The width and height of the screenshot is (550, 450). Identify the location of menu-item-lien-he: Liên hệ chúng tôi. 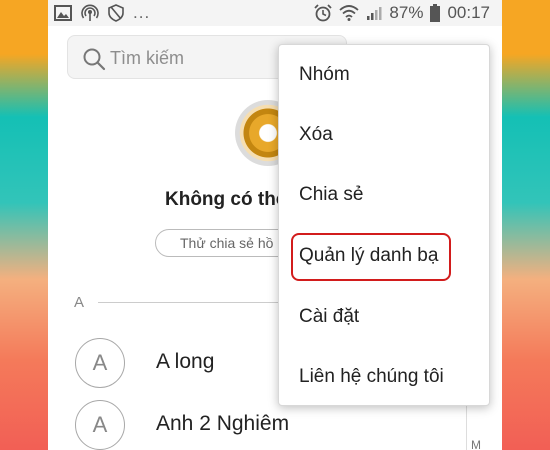
(385, 377).